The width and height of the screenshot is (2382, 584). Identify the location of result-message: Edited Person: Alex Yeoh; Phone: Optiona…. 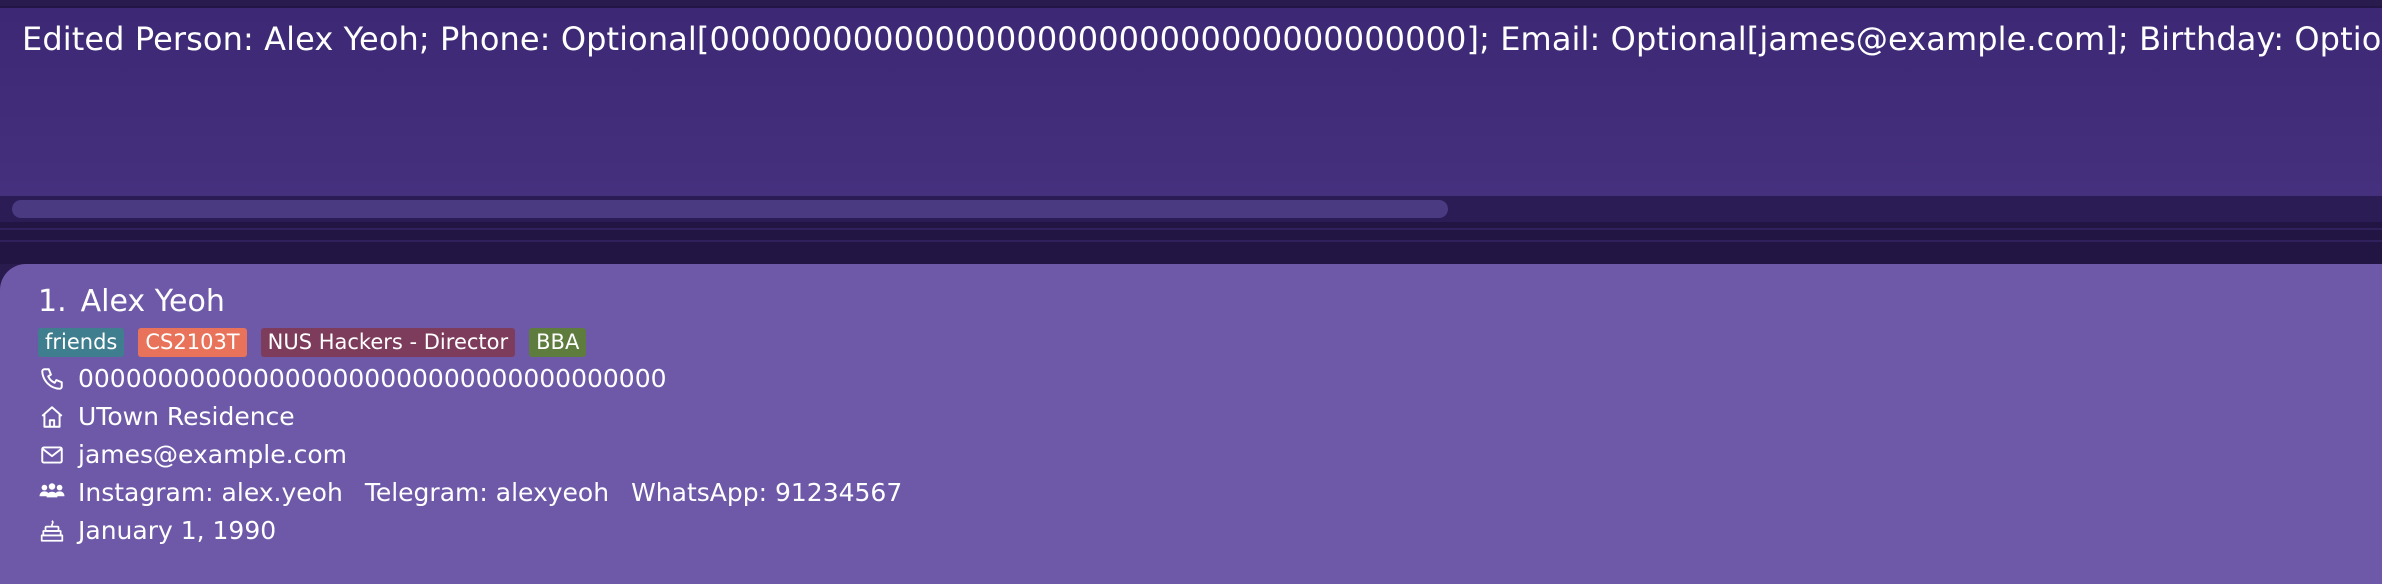
(1202, 39).